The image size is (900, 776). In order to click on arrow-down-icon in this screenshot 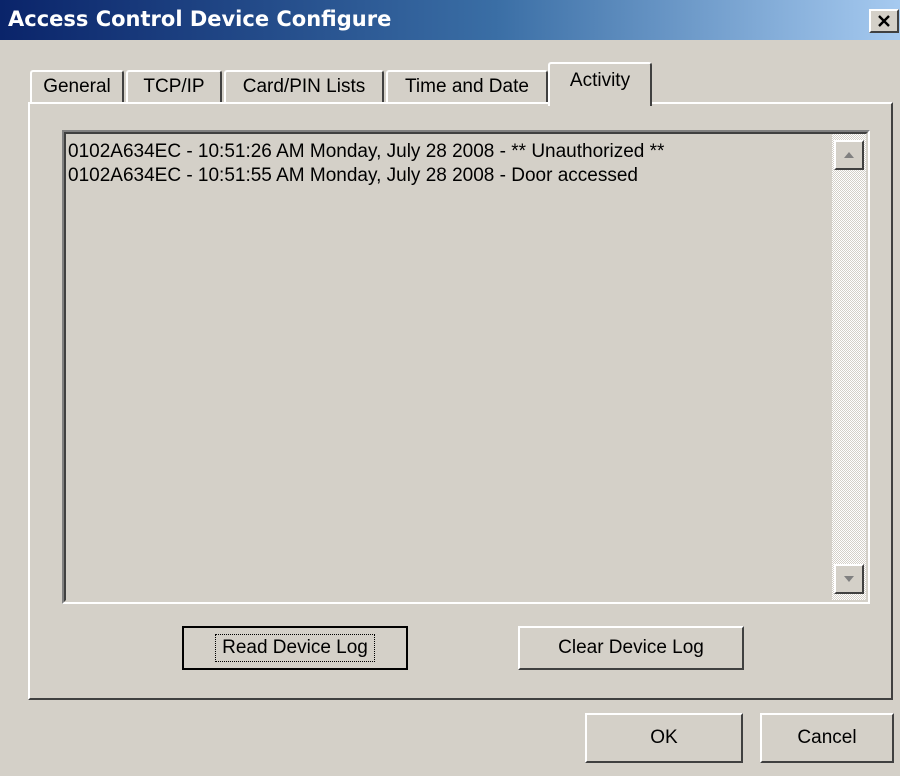, I will do `click(849, 579)`.